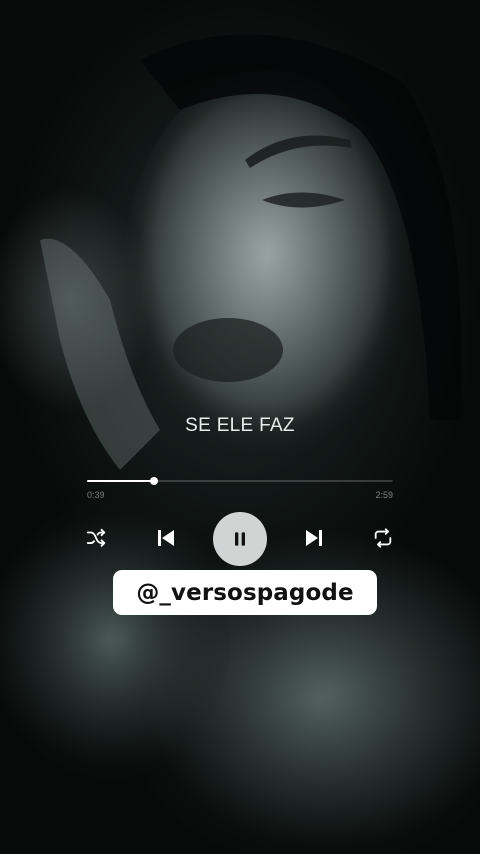 This screenshot has height=854, width=480. What do you see at coordinates (240, 481) in the screenshot?
I see `progress-bar` at bounding box center [240, 481].